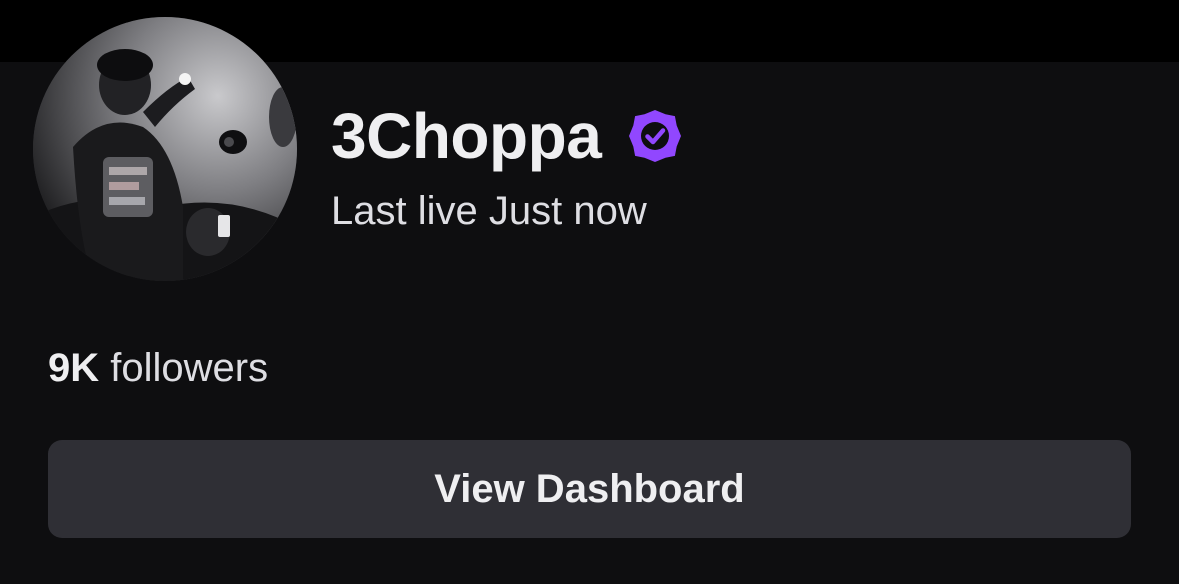 This screenshot has width=1179, height=584. Describe the element at coordinates (74, 368) in the screenshot. I see `followers-number: 9K` at that location.